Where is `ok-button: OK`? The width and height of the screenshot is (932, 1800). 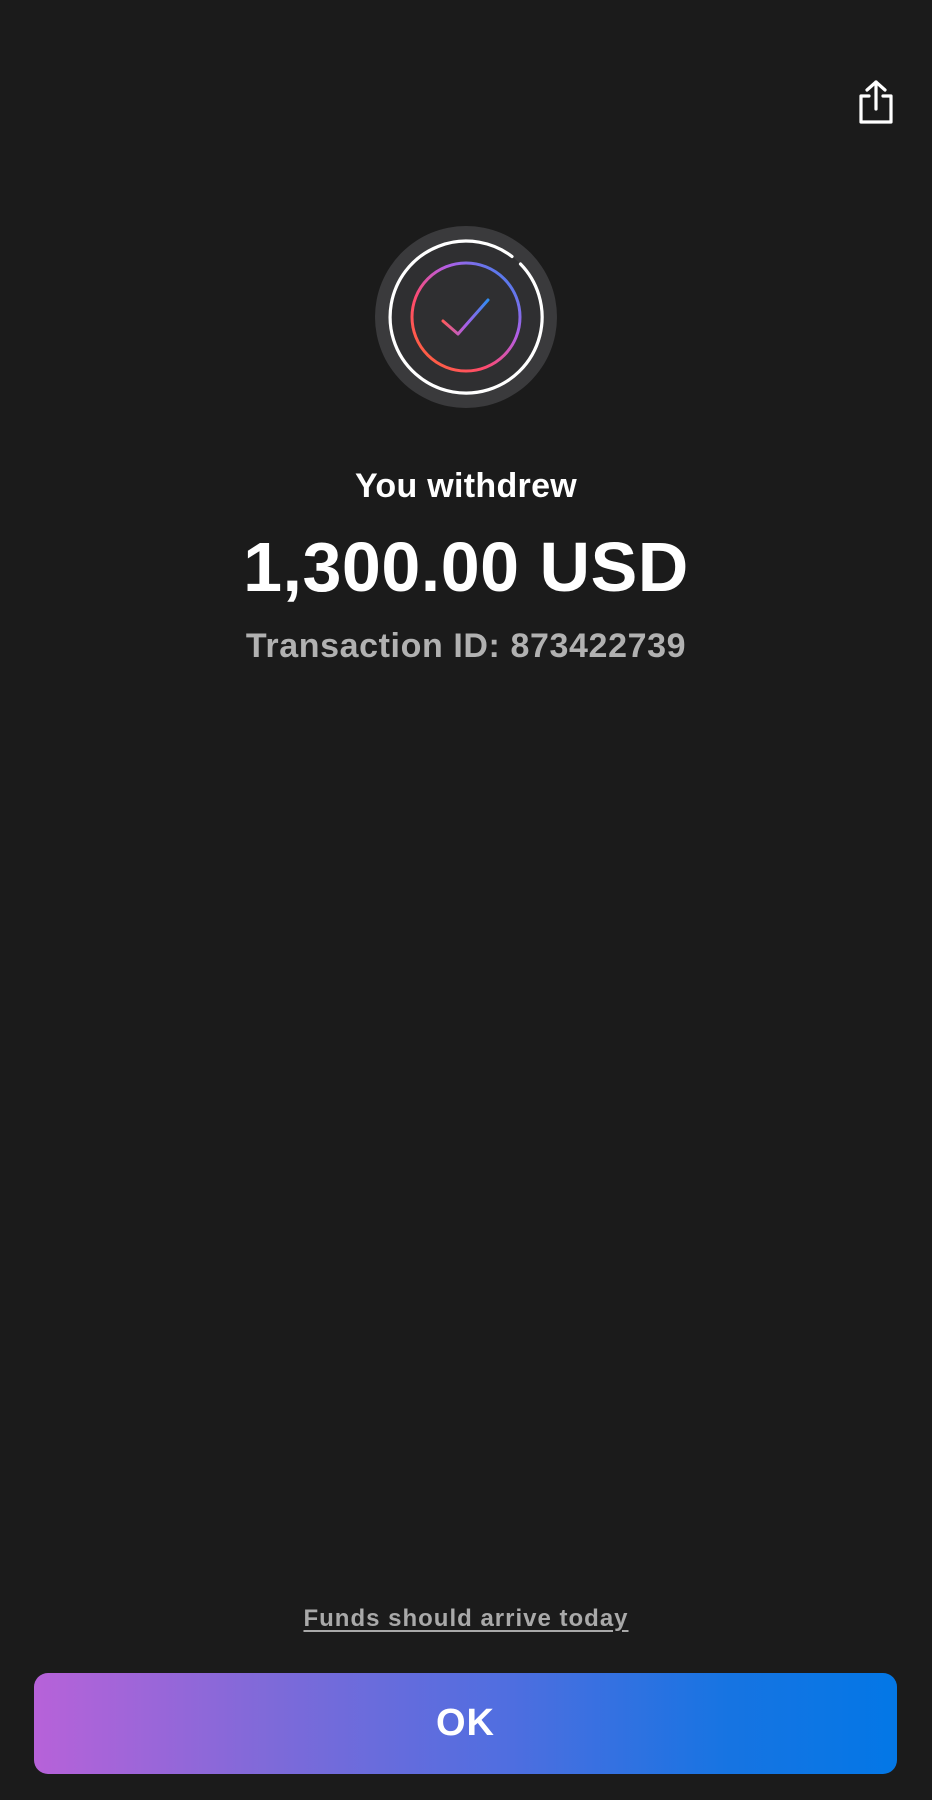
ok-button: OK is located at coordinates (465, 1723).